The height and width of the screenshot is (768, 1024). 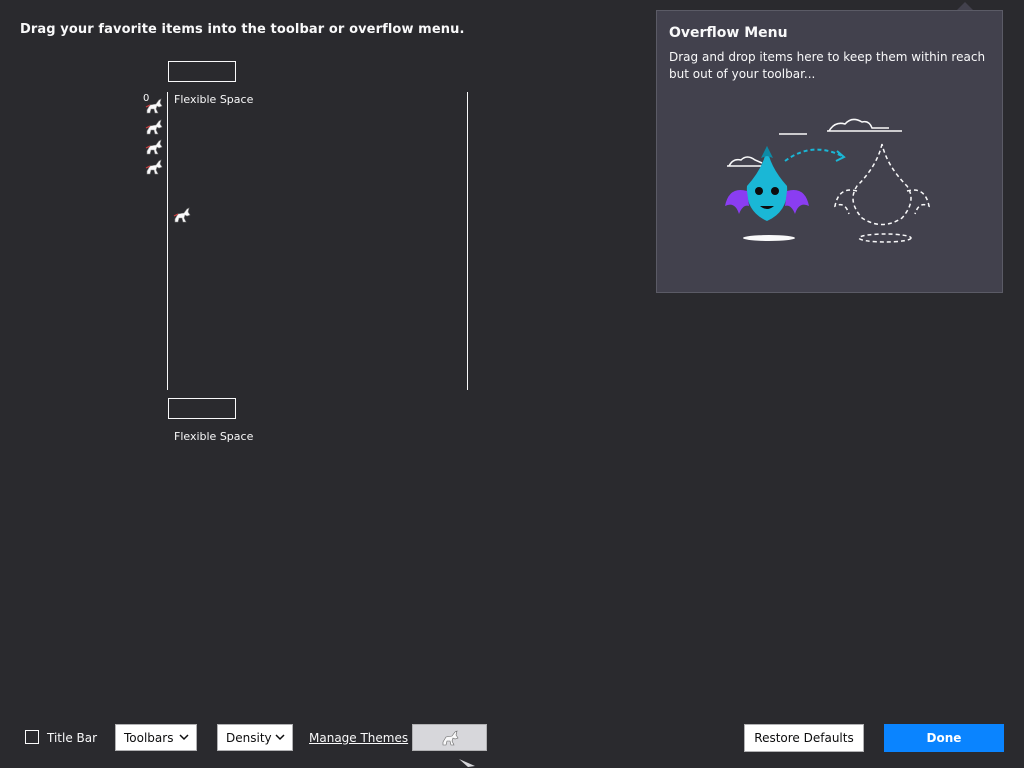 What do you see at coordinates (32, 737) in the screenshot?
I see `titlebar-checkbox` at bounding box center [32, 737].